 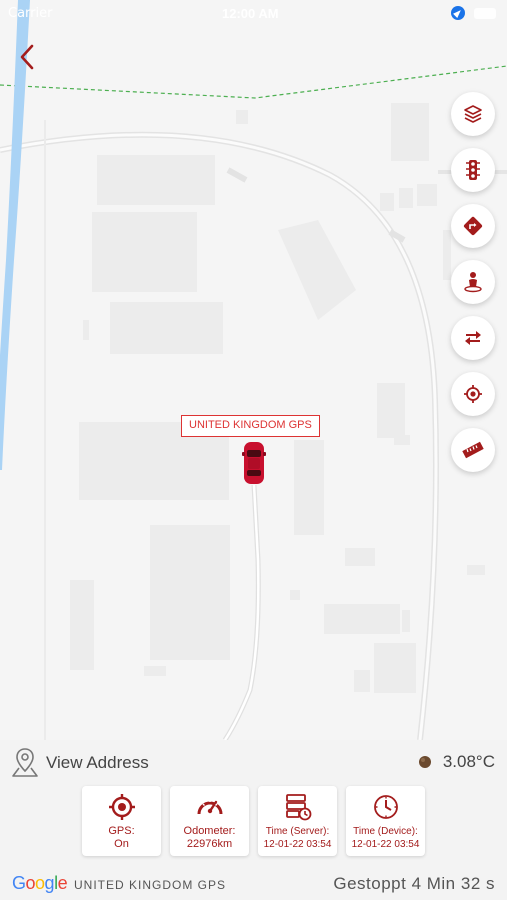 What do you see at coordinates (121, 831) in the screenshot?
I see `gps-label: GPS:` at bounding box center [121, 831].